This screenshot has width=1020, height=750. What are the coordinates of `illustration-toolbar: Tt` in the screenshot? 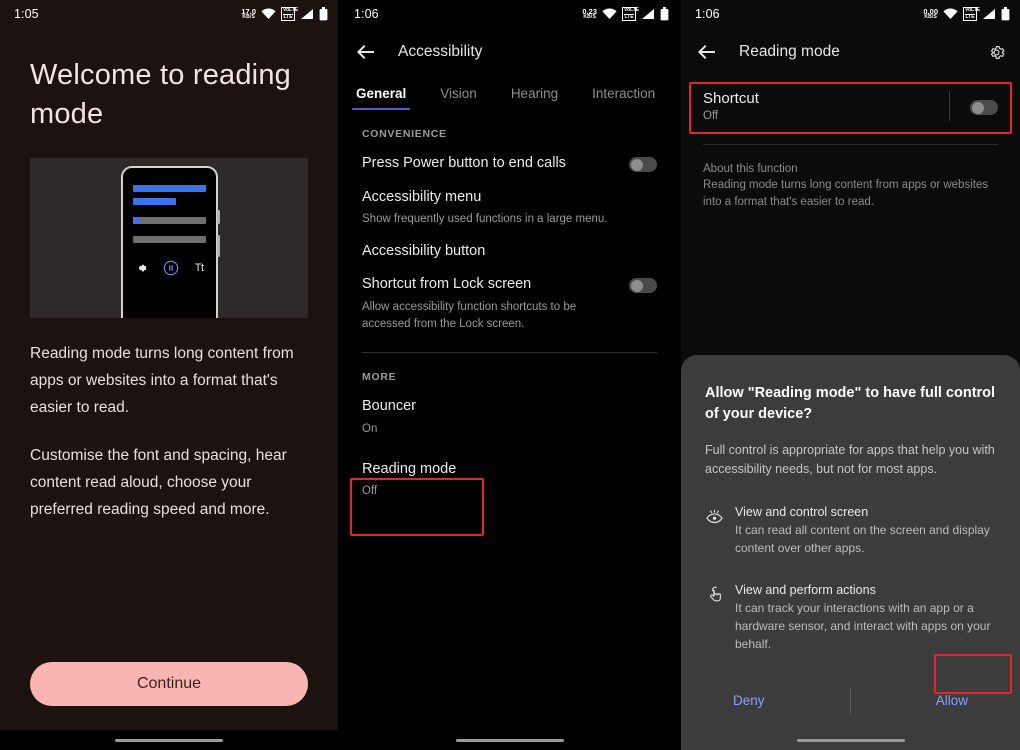 It's located at (169, 268).